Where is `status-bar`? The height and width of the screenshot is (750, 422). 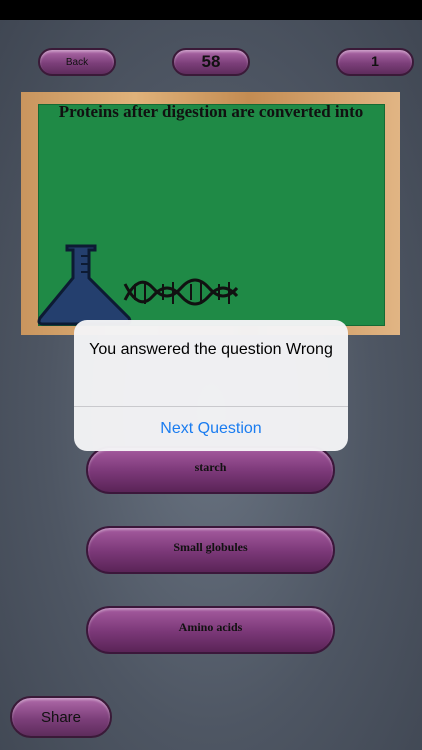
status-bar is located at coordinates (211, 10).